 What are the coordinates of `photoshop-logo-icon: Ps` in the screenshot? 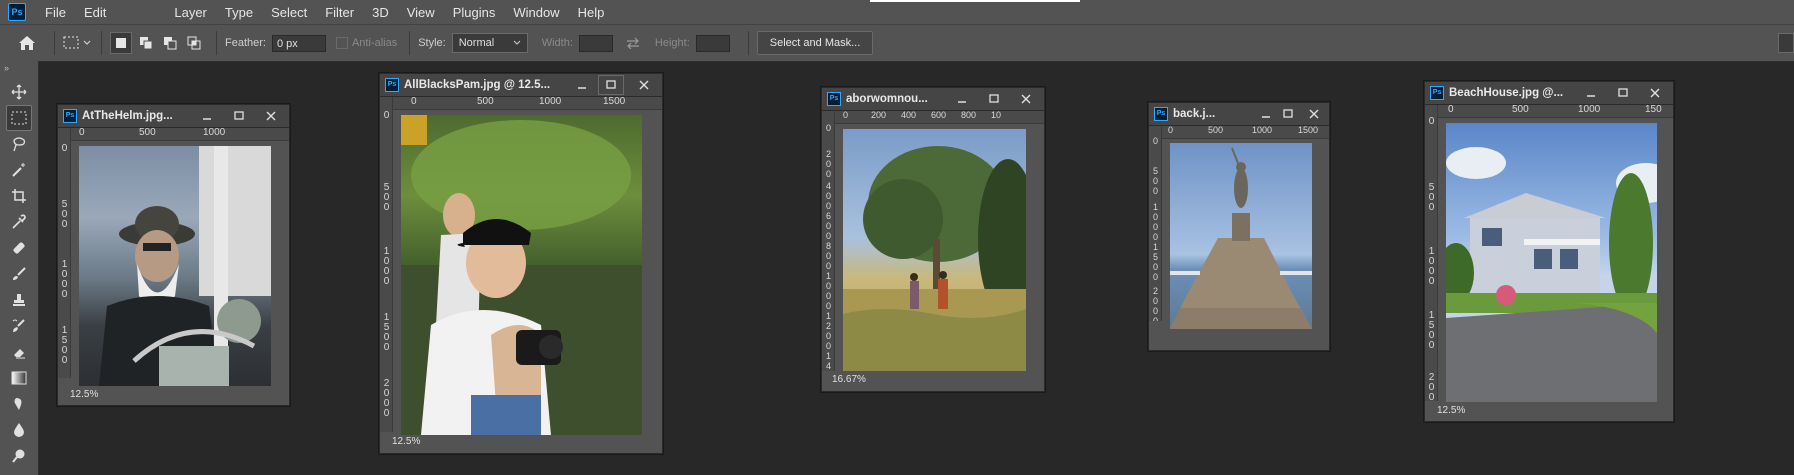 It's located at (17, 12).